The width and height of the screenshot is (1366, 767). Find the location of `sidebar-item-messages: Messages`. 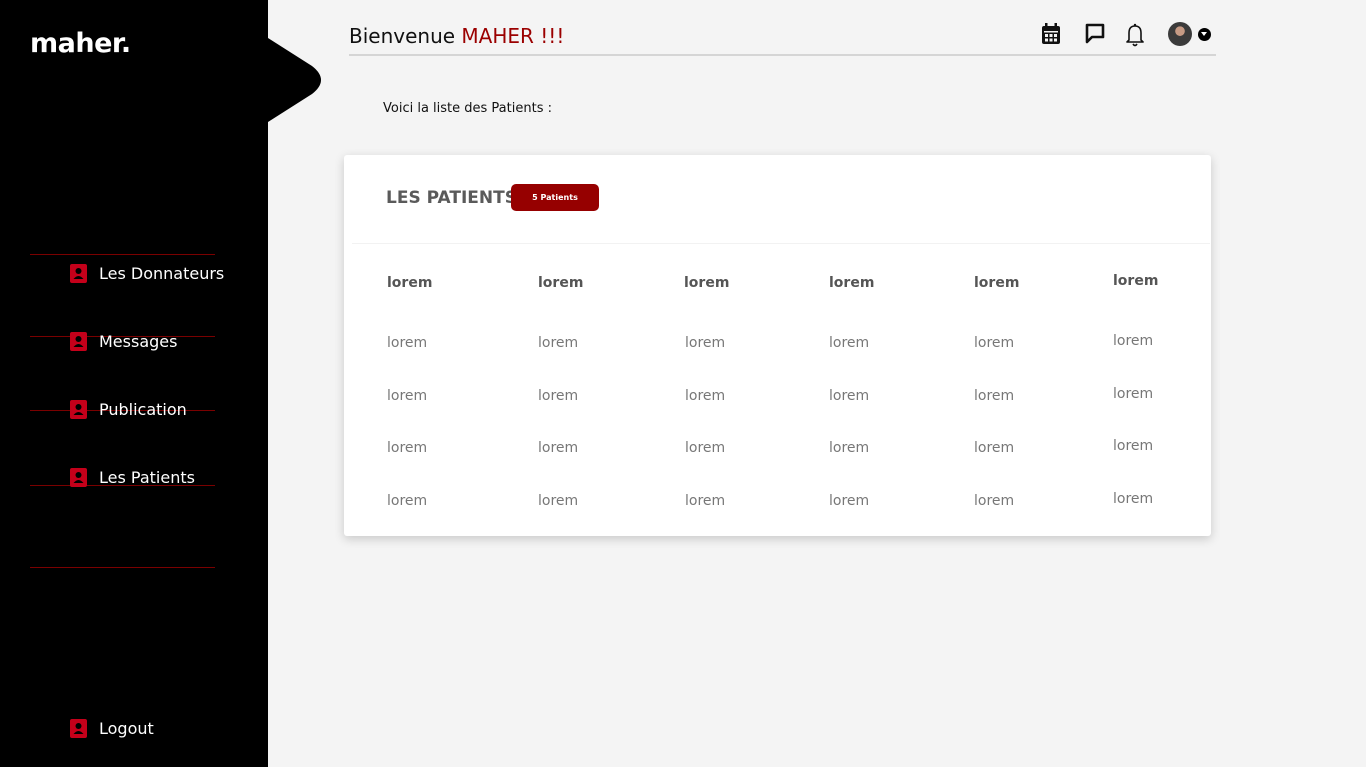

sidebar-item-messages: Messages is located at coordinates (123, 341).